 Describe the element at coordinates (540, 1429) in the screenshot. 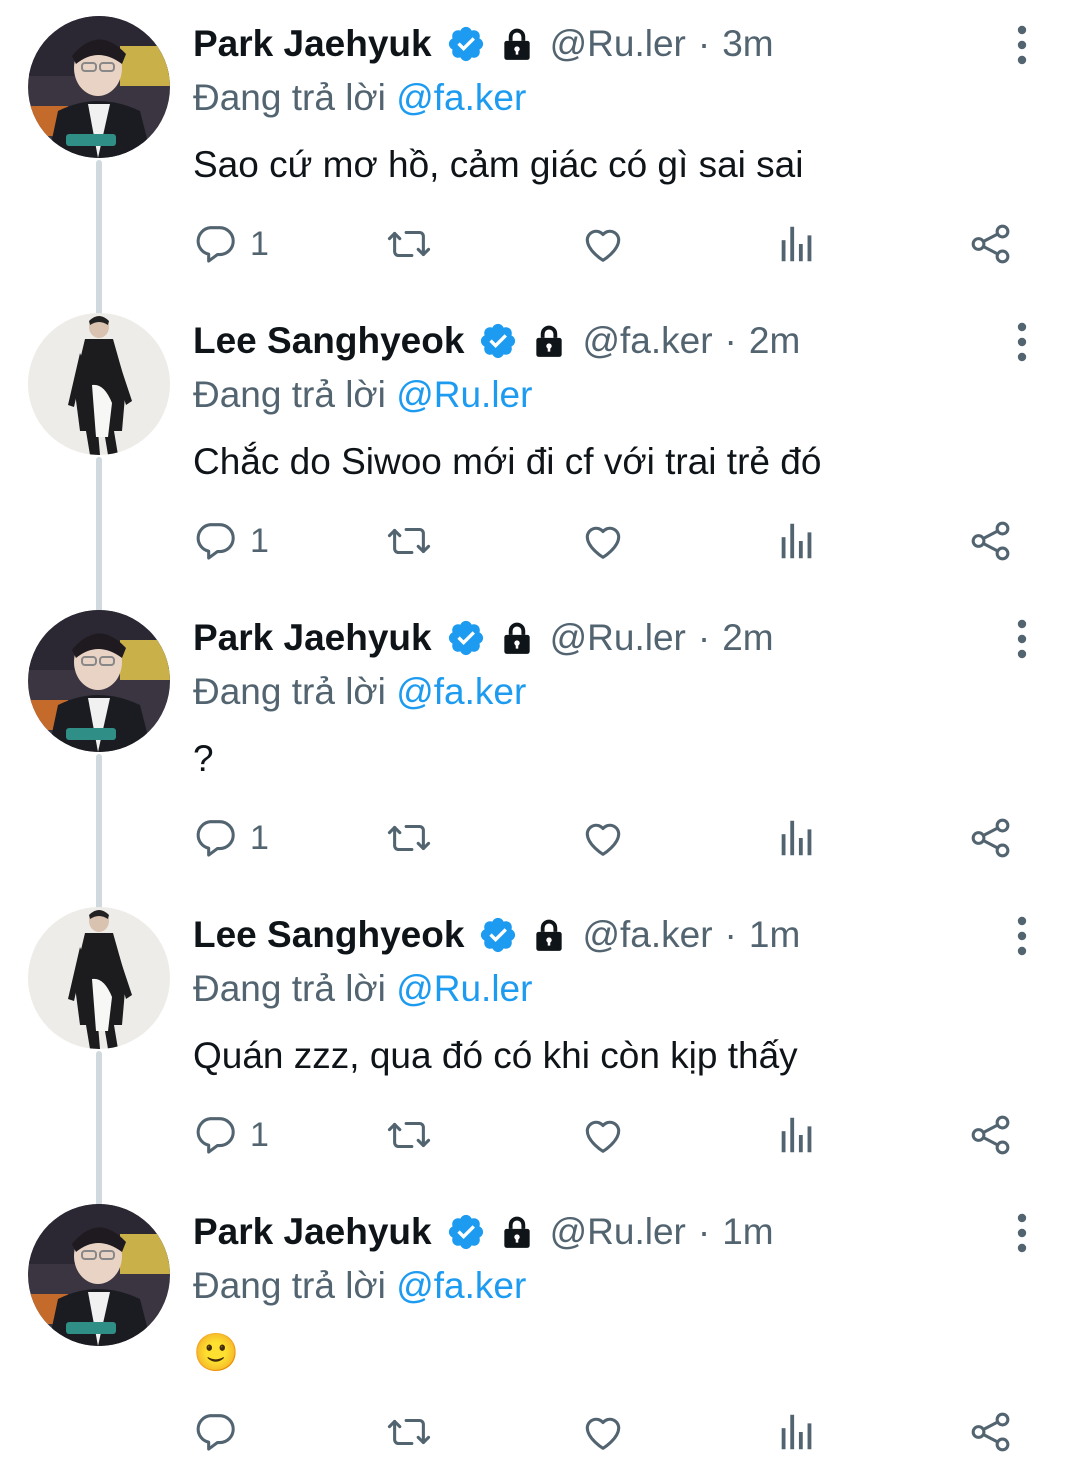

I see `tweet-actions` at that location.